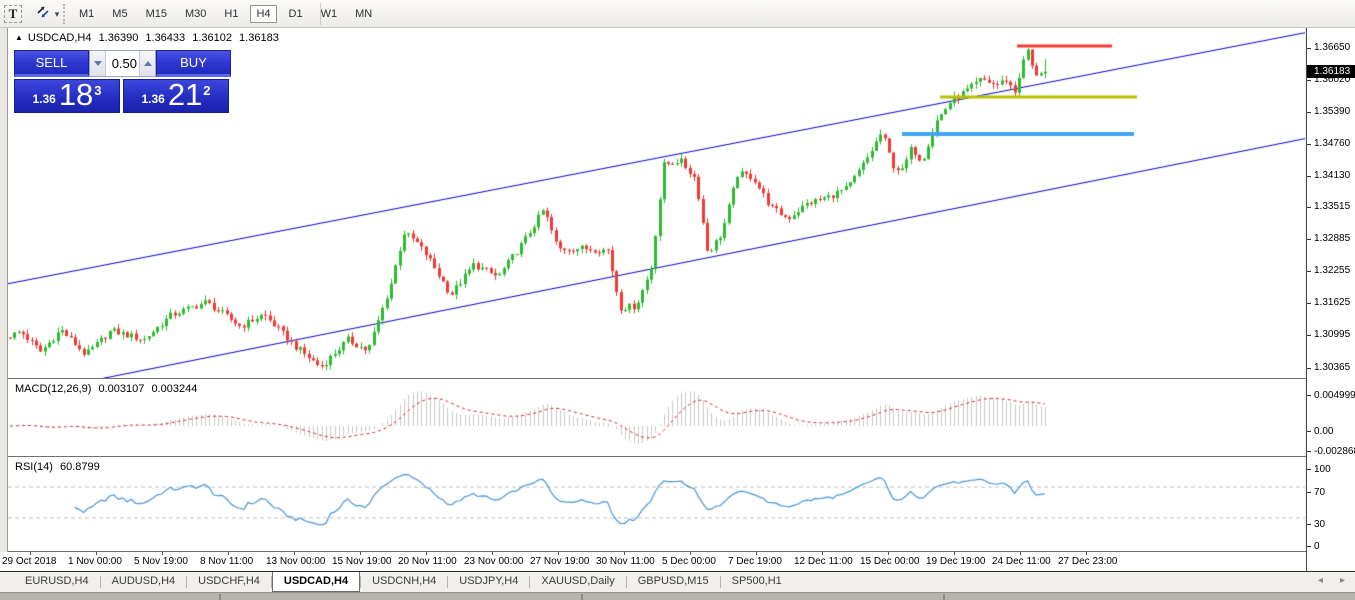  I want to click on date-axis-label: 12 Dec 11:00, so click(823, 561).